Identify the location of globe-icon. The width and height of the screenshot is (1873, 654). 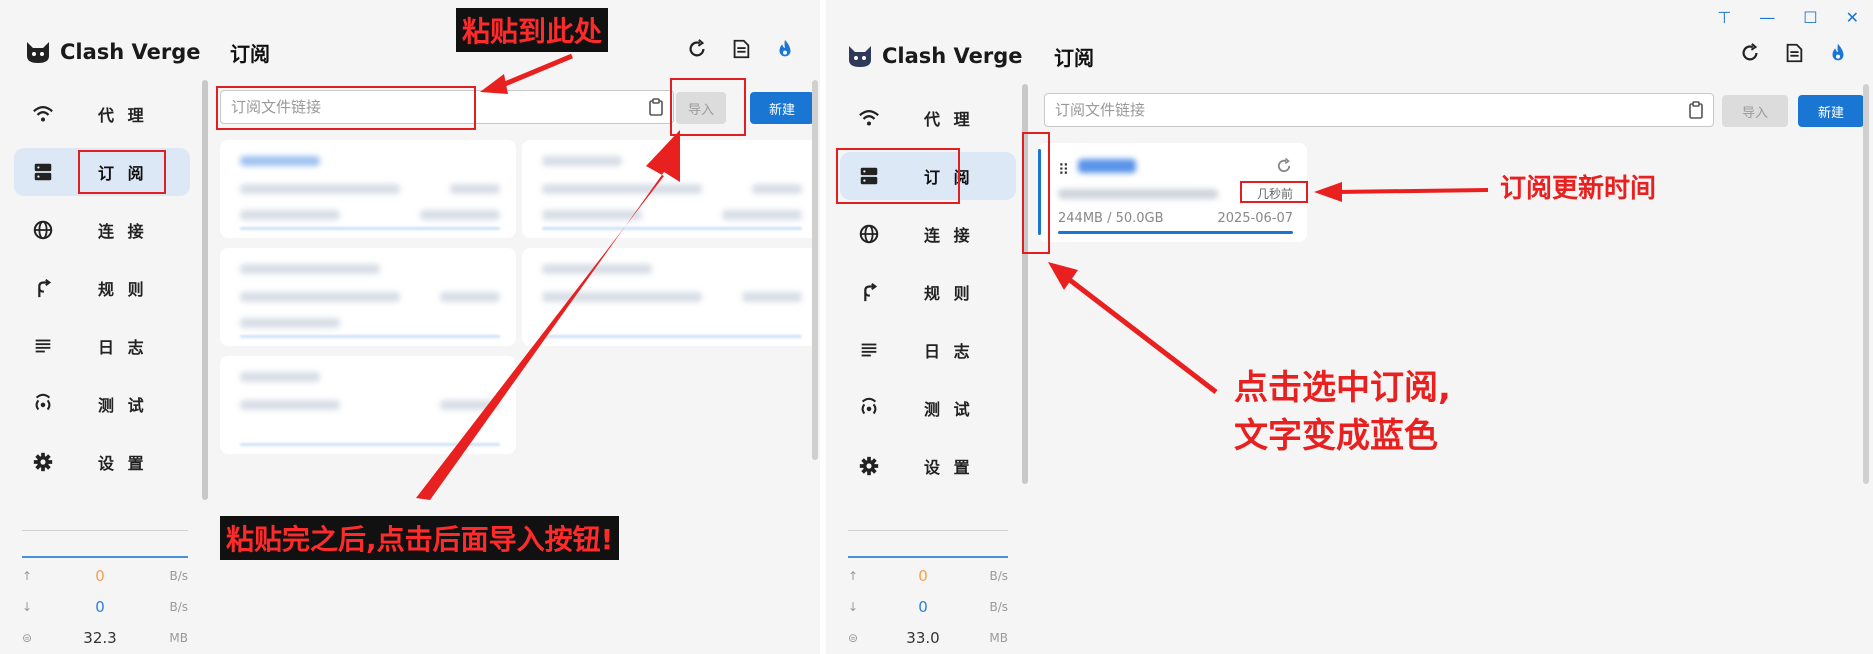
(869, 234).